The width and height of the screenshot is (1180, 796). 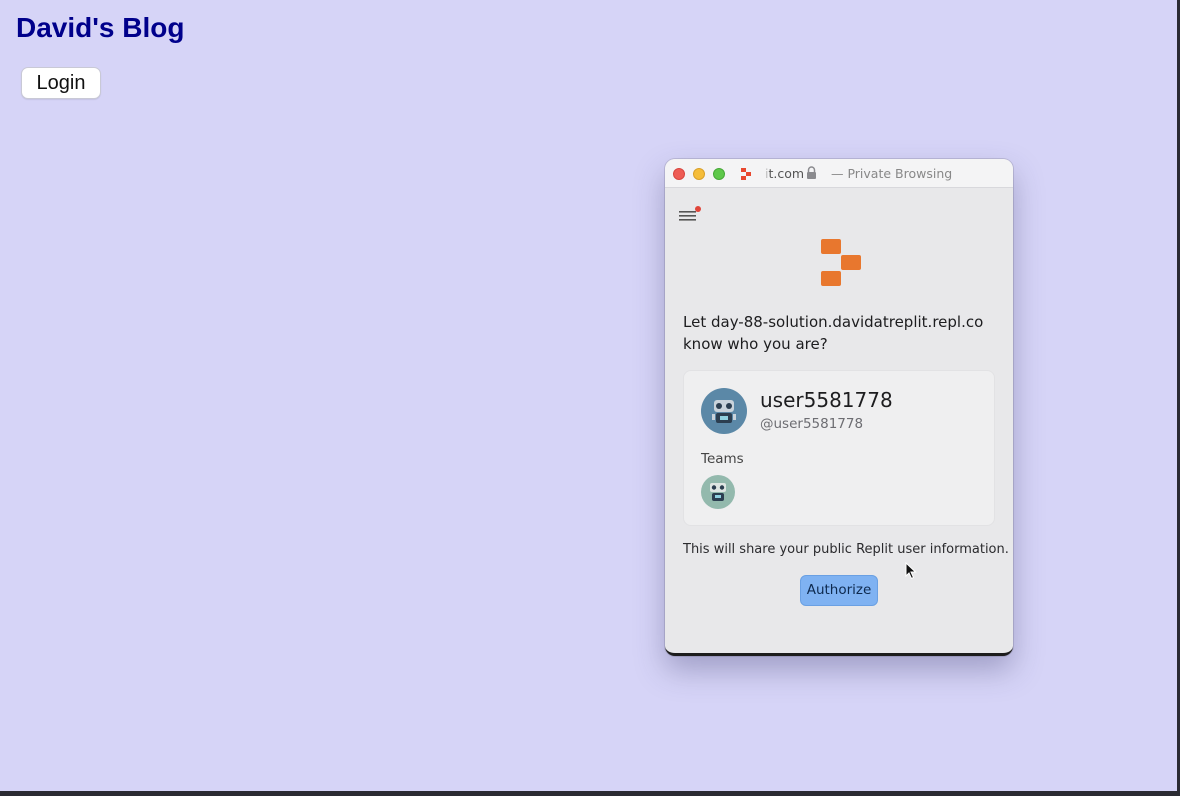 I want to click on maximize-window-button, so click(x=719, y=174).